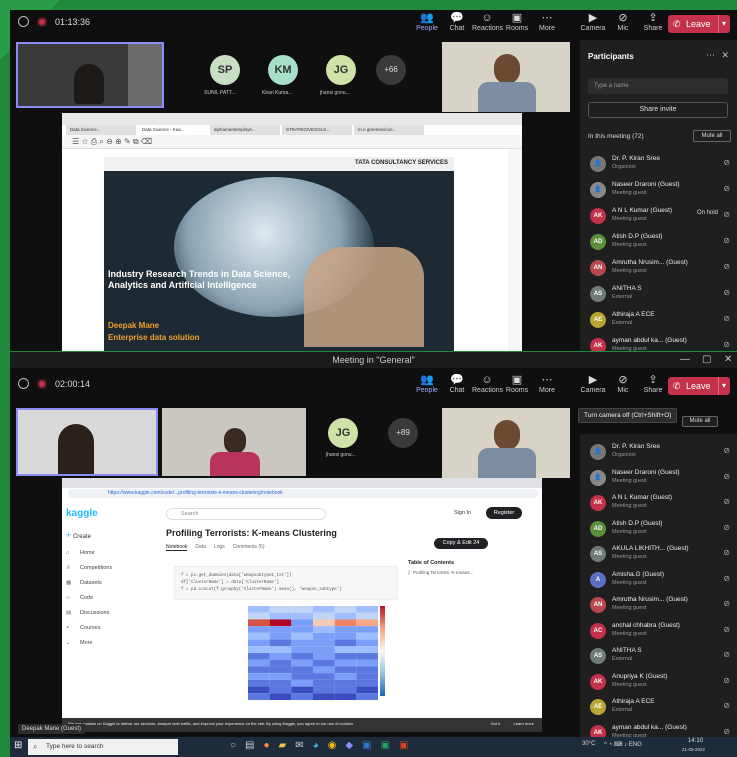  I want to click on share-invite-button: Share invite, so click(658, 110).